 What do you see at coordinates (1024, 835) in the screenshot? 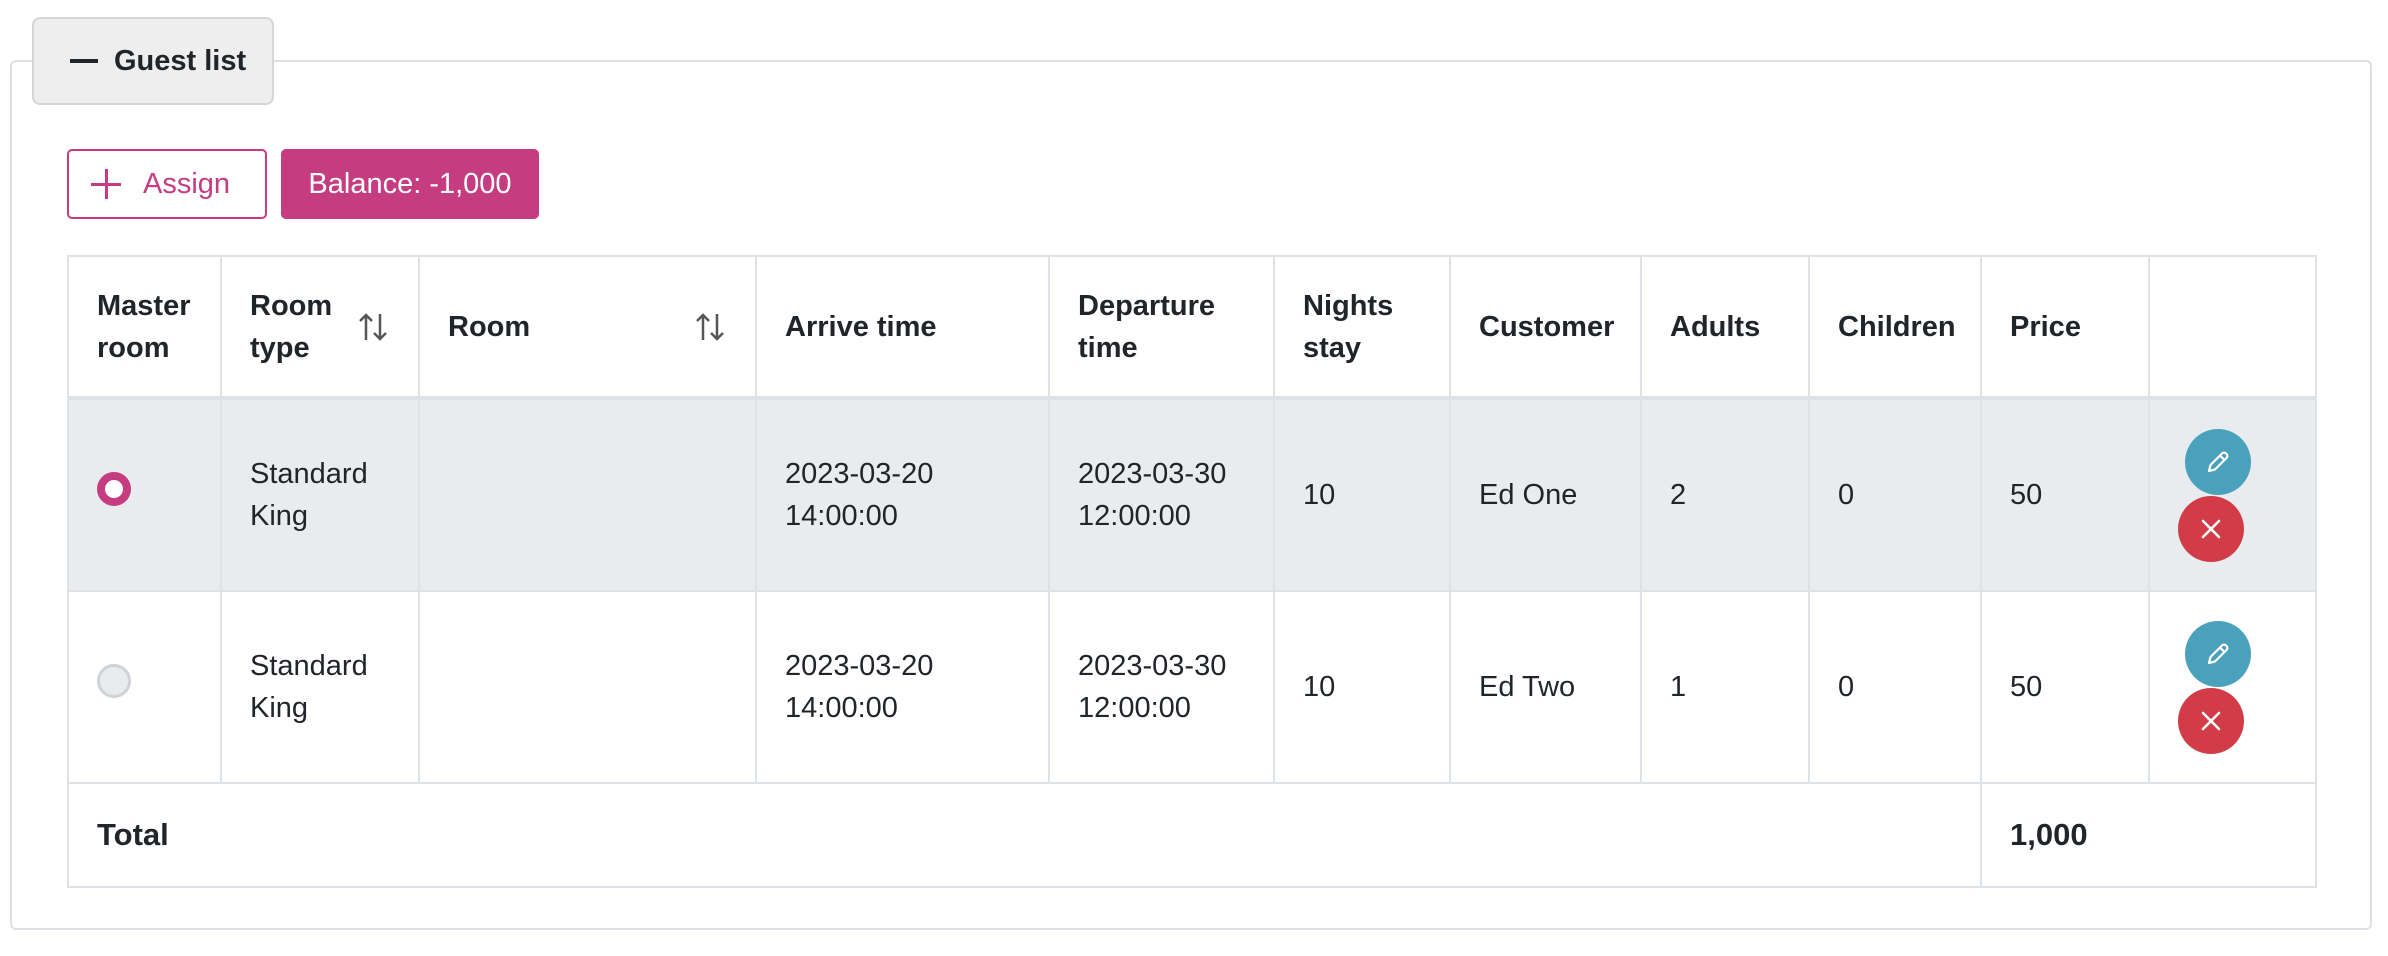
I see `total-label: Total` at bounding box center [1024, 835].